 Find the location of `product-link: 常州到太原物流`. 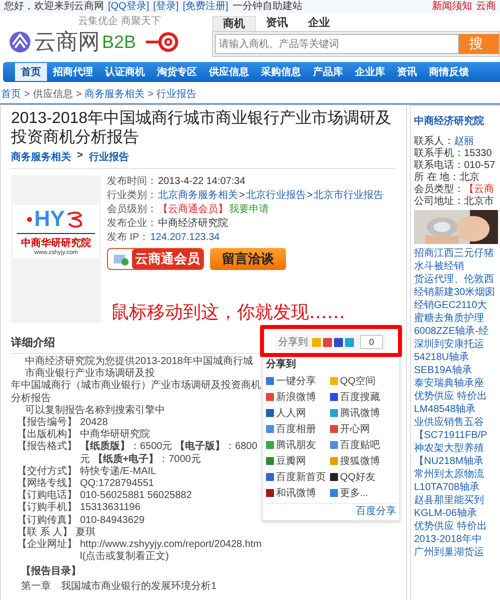

product-link: 常州到太原物流 is located at coordinates (457, 474).